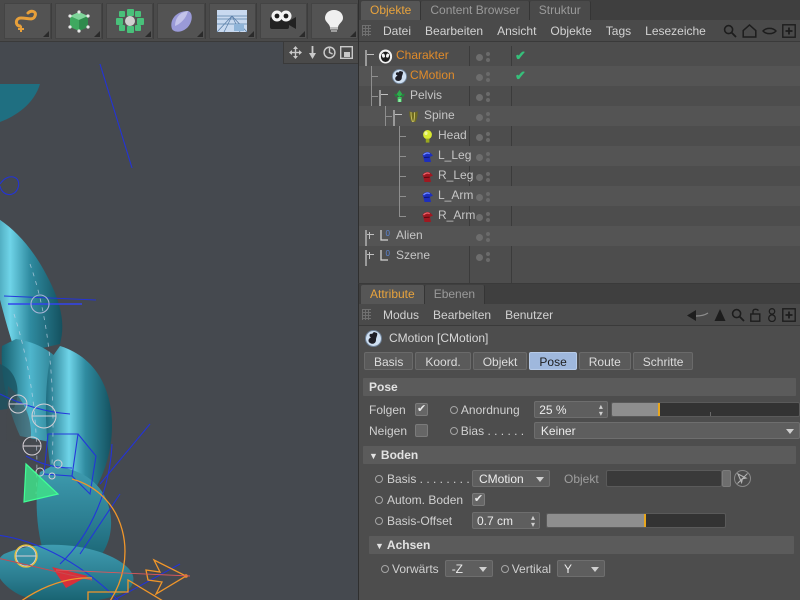  What do you see at coordinates (312, 52) in the screenshot?
I see `scale-icon` at bounding box center [312, 52].